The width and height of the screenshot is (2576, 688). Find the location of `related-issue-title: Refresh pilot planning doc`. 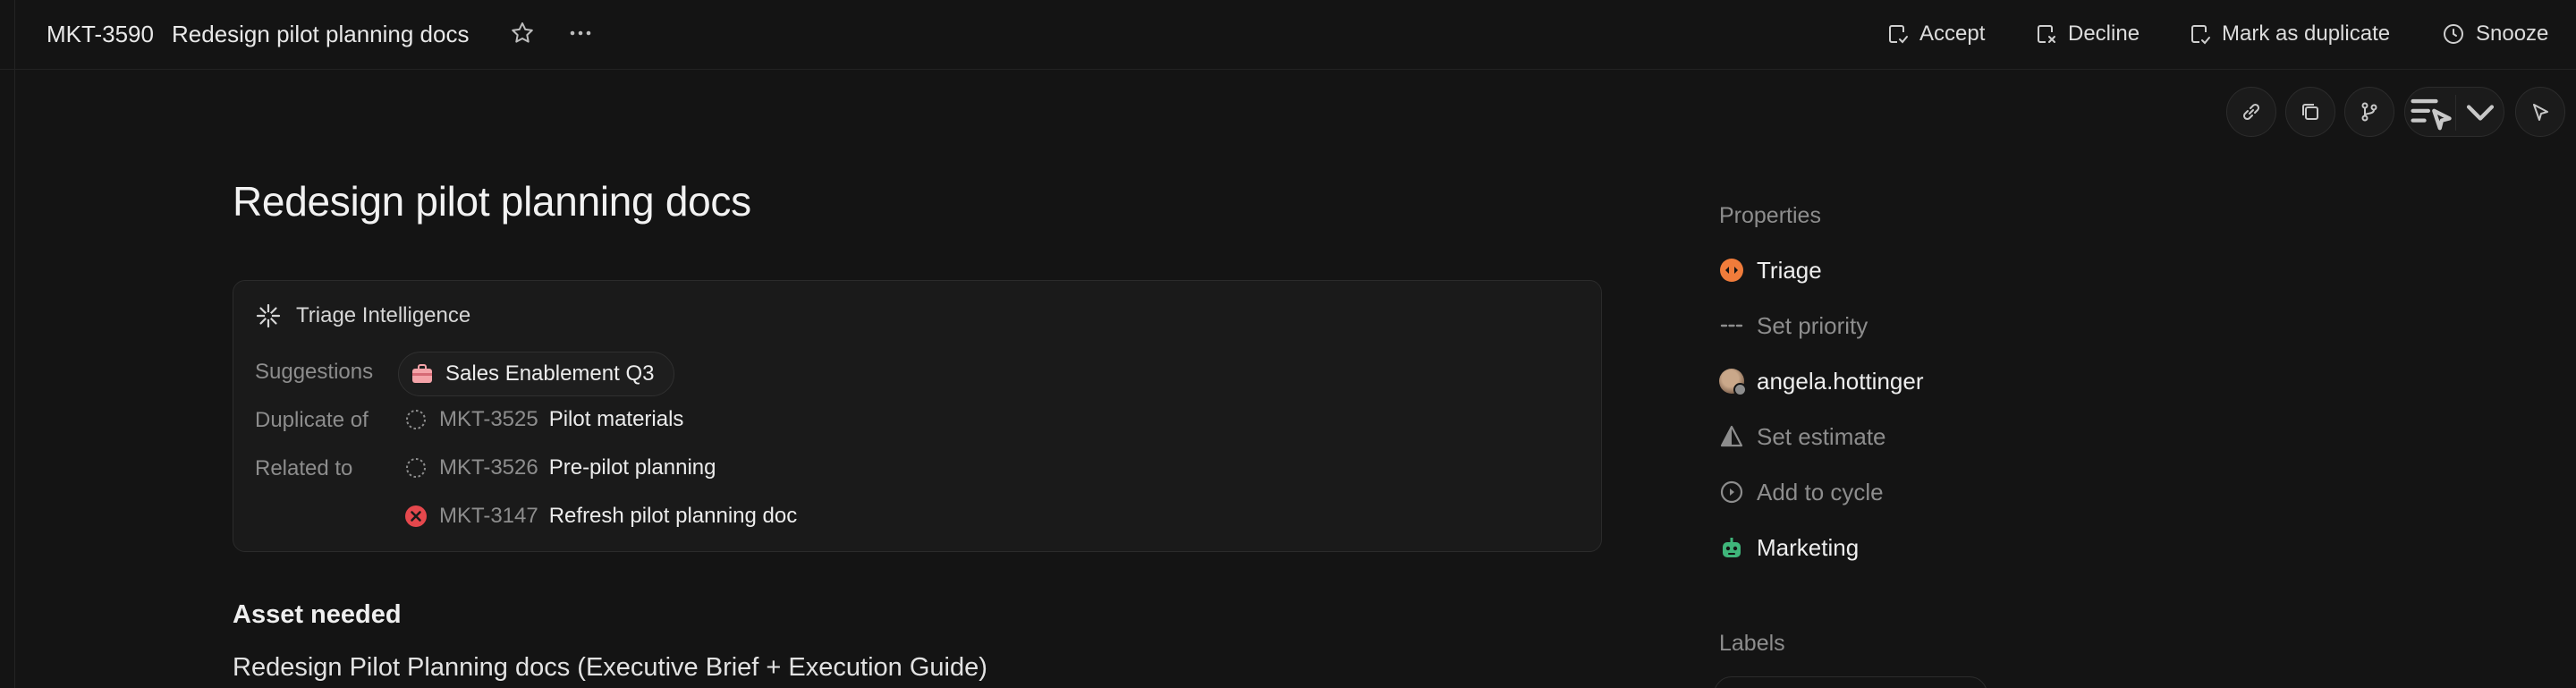

related-issue-title: Refresh pilot planning doc is located at coordinates (673, 516).